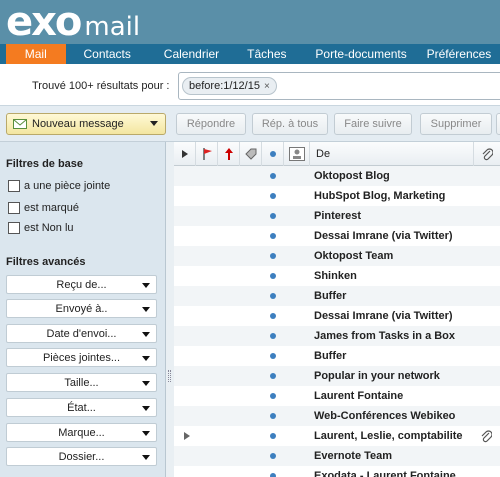 The width and height of the screenshot is (500, 477). Describe the element at coordinates (250, 22) in the screenshot. I see `app-header: exo mail` at that location.